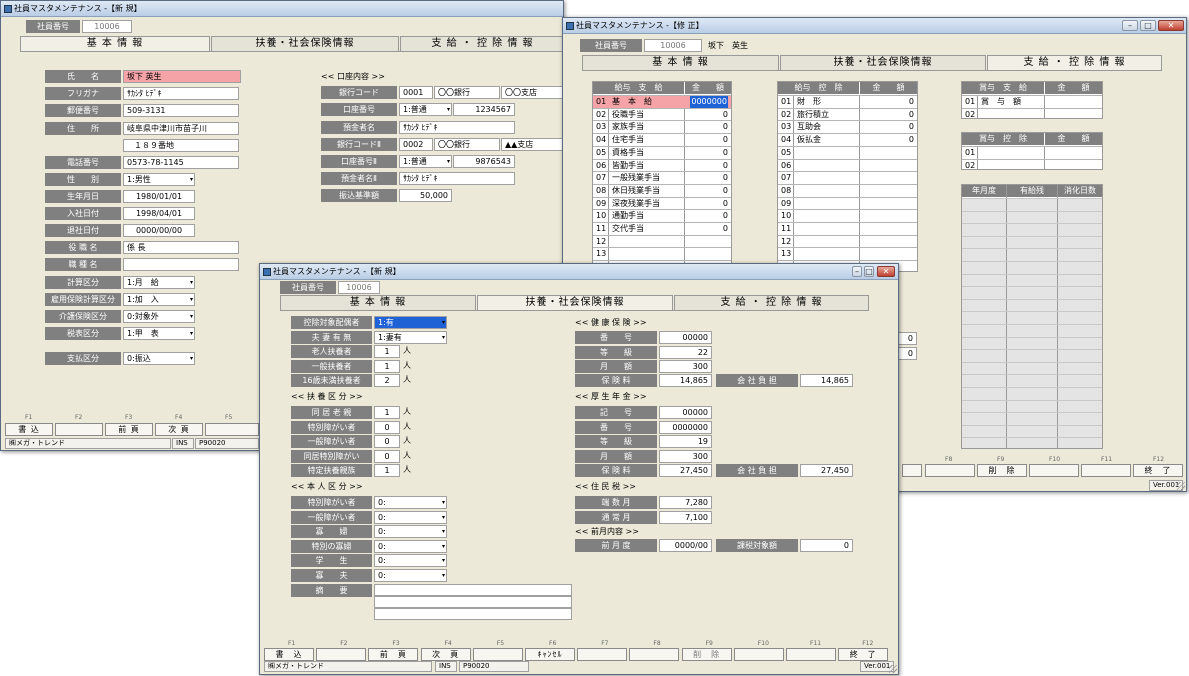 The height and width of the screenshot is (676, 1189). Describe the element at coordinates (1181, 486) in the screenshot. I see `resize-grip` at that location.